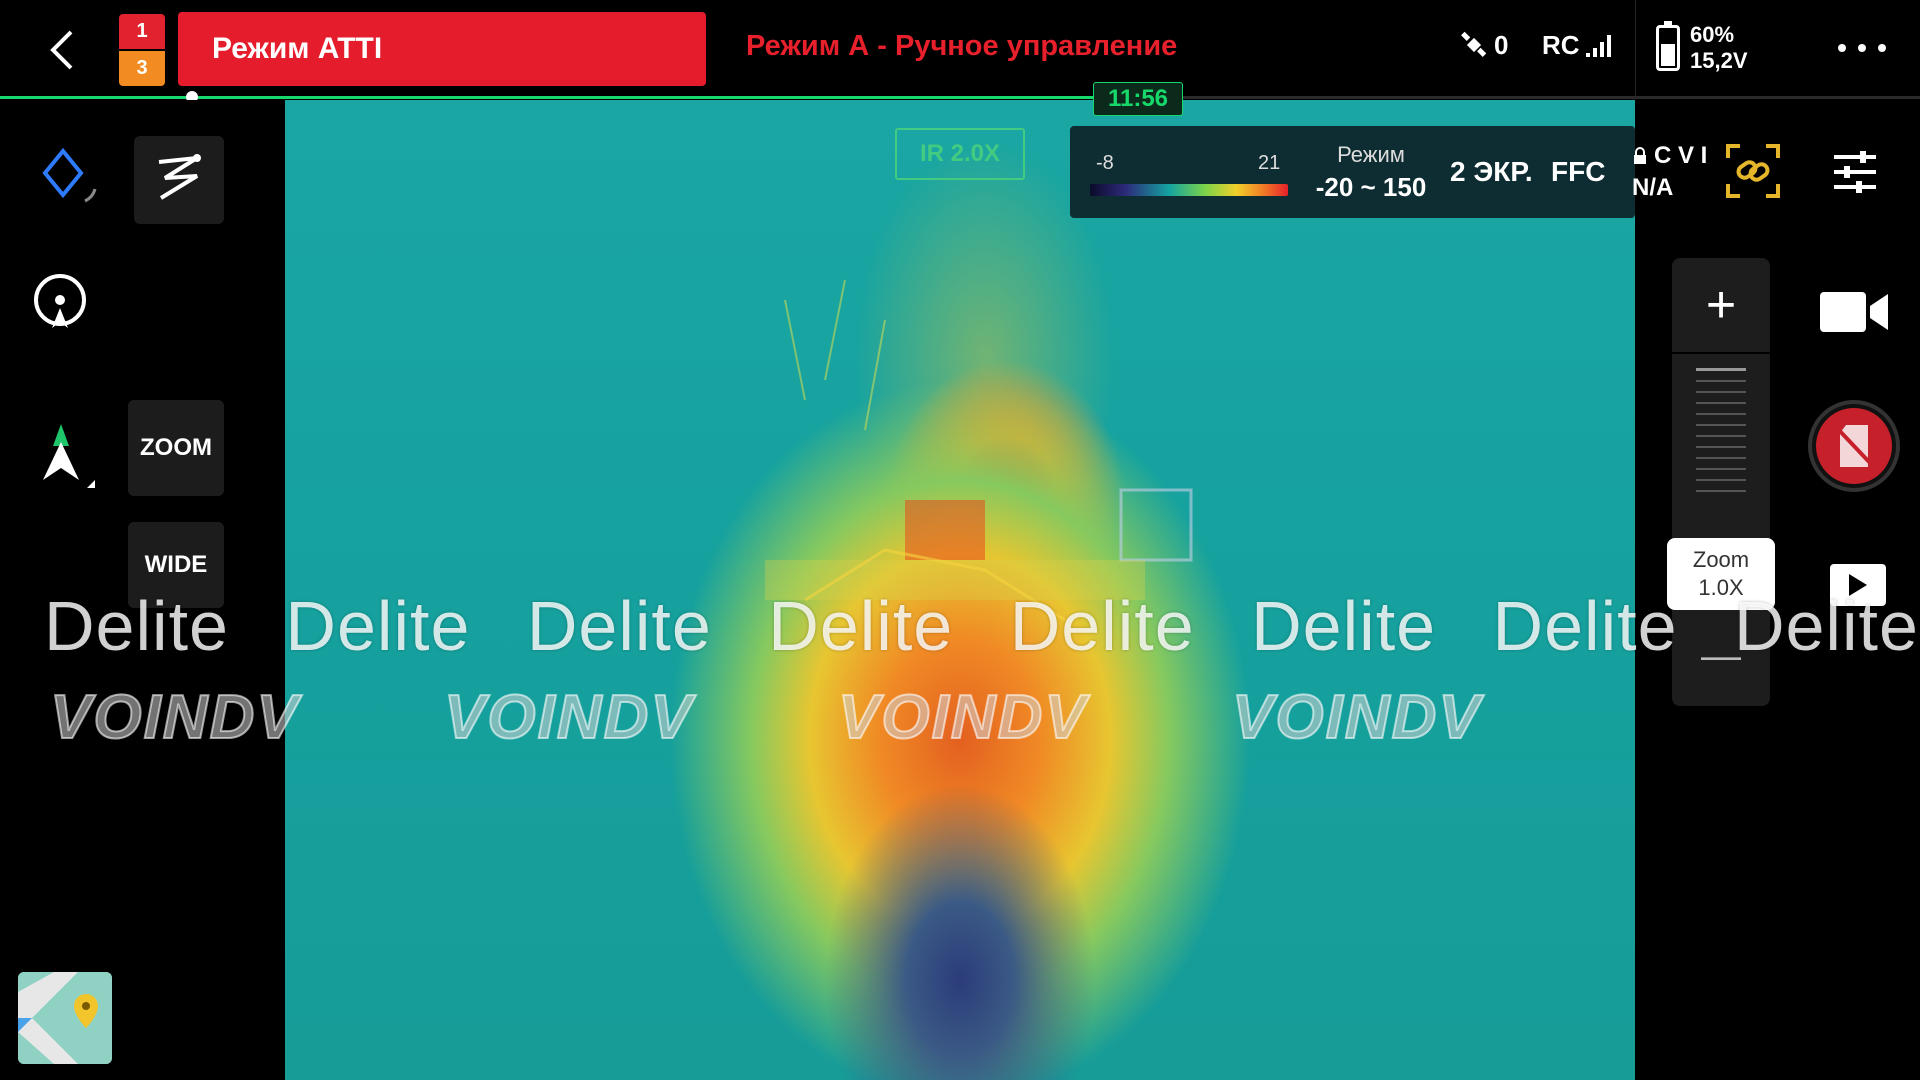 The image size is (1920, 1080). What do you see at coordinates (1491, 172) in the screenshot?
I see `screen-mode-button: 2 ЭКР.` at bounding box center [1491, 172].